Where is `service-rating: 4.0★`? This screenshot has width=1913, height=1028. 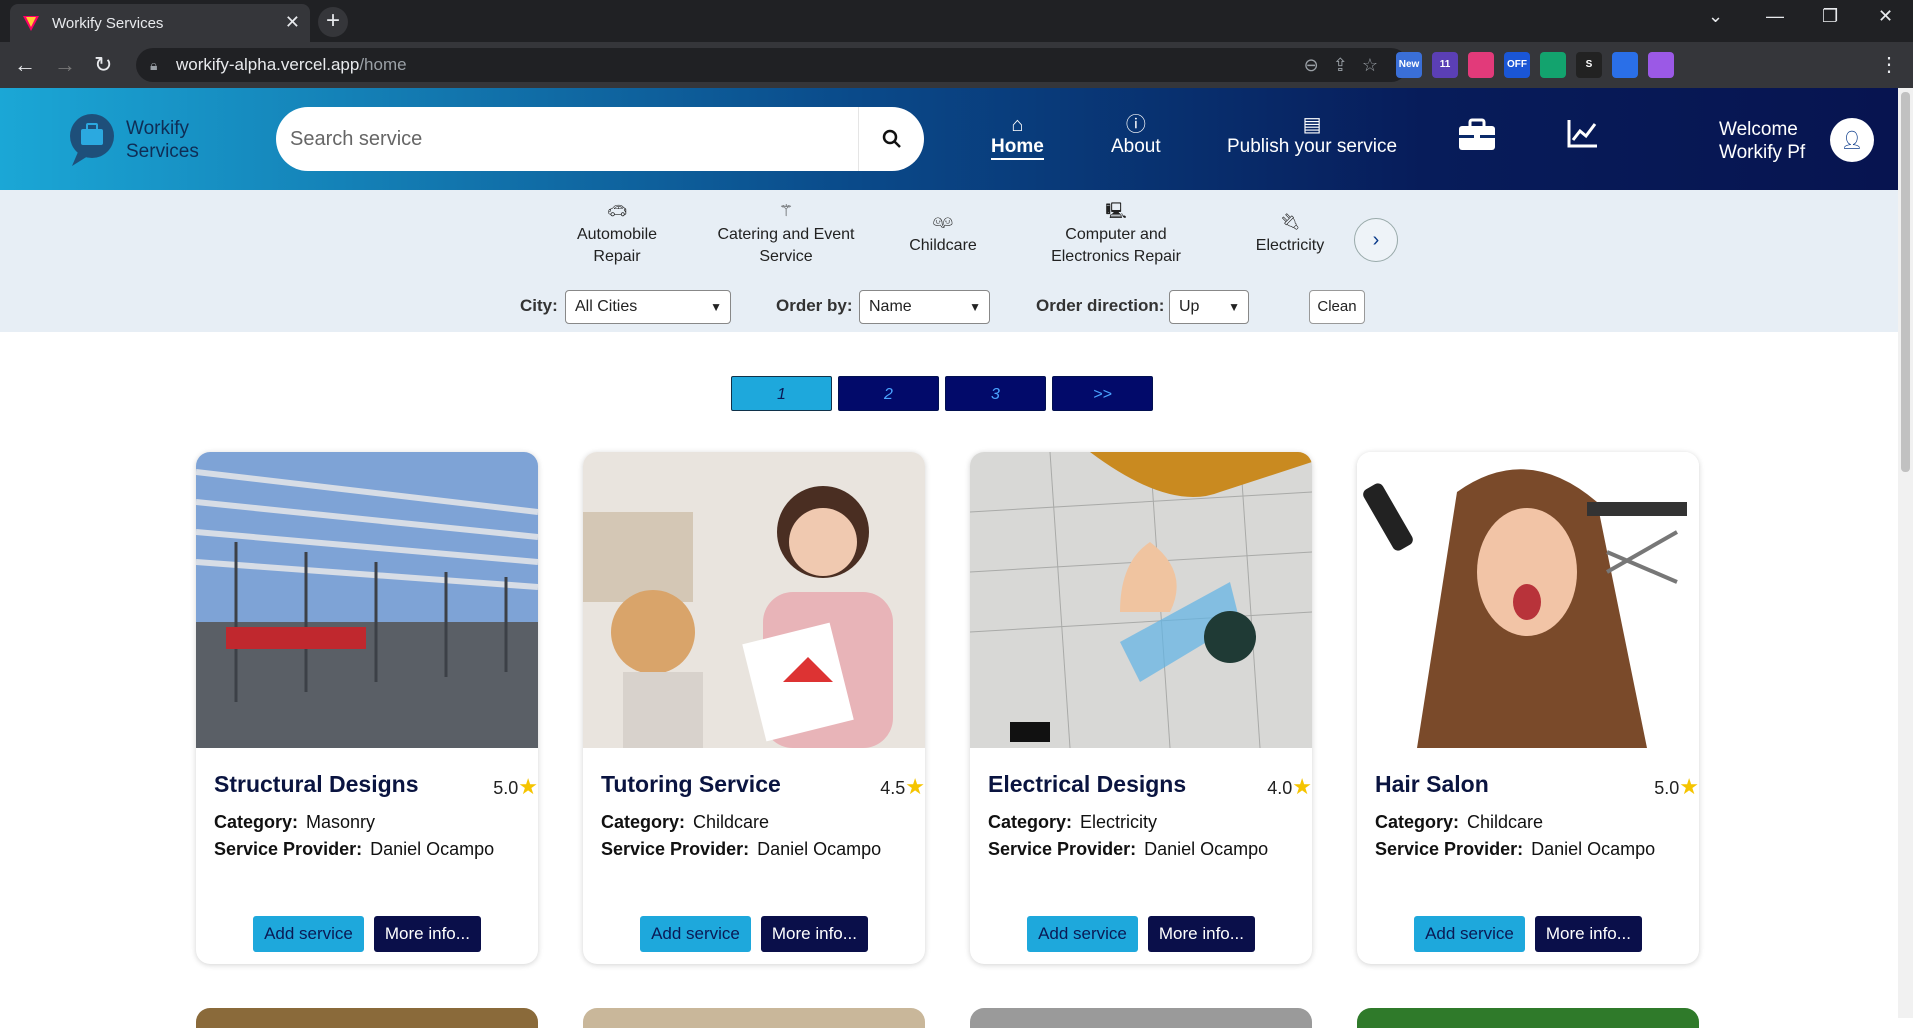
service-rating: 4.0★ is located at coordinates (1289, 787).